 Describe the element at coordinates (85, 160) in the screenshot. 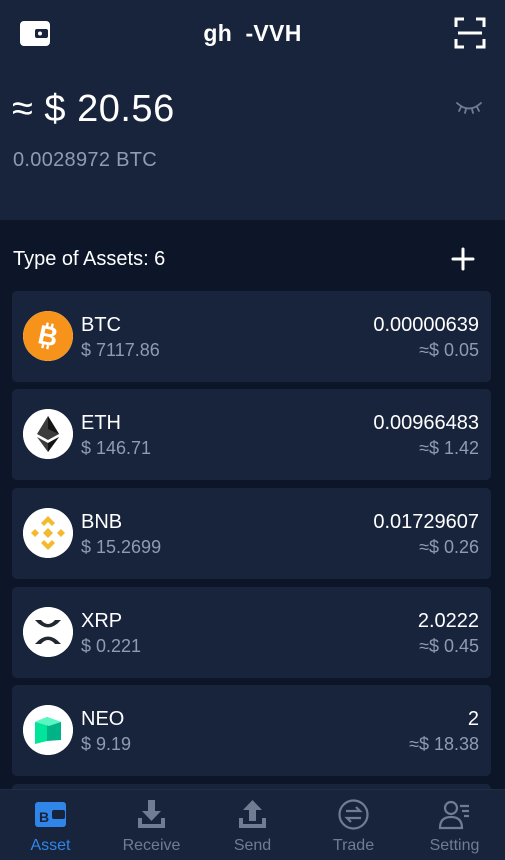

I see `total-balance-btc: 0.0028972 BTC` at that location.